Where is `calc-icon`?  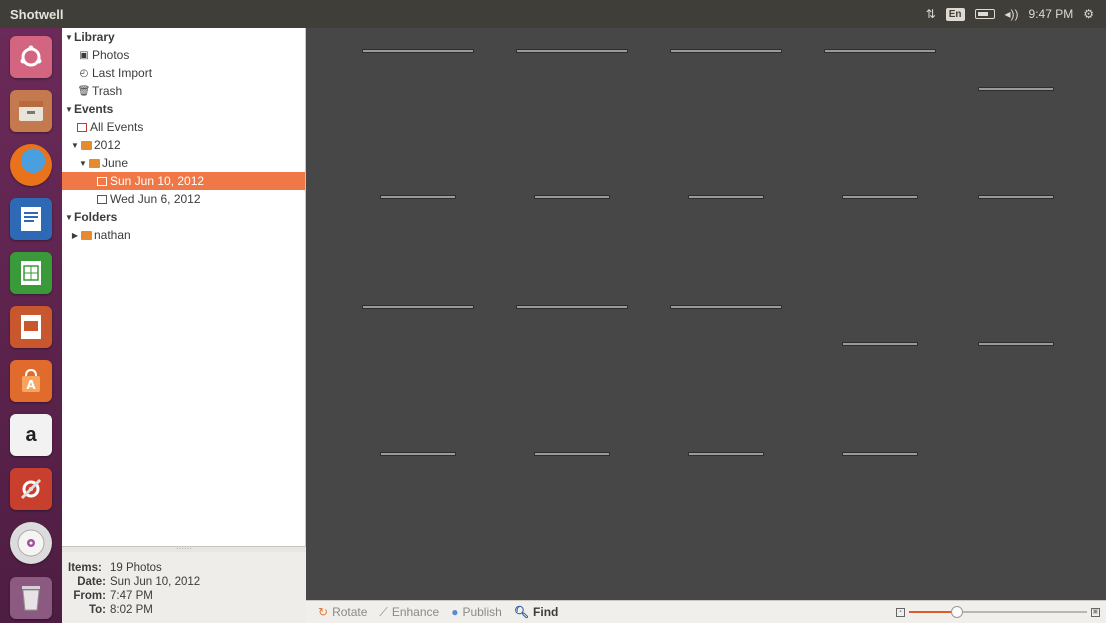
calc-icon is located at coordinates (31, 273).